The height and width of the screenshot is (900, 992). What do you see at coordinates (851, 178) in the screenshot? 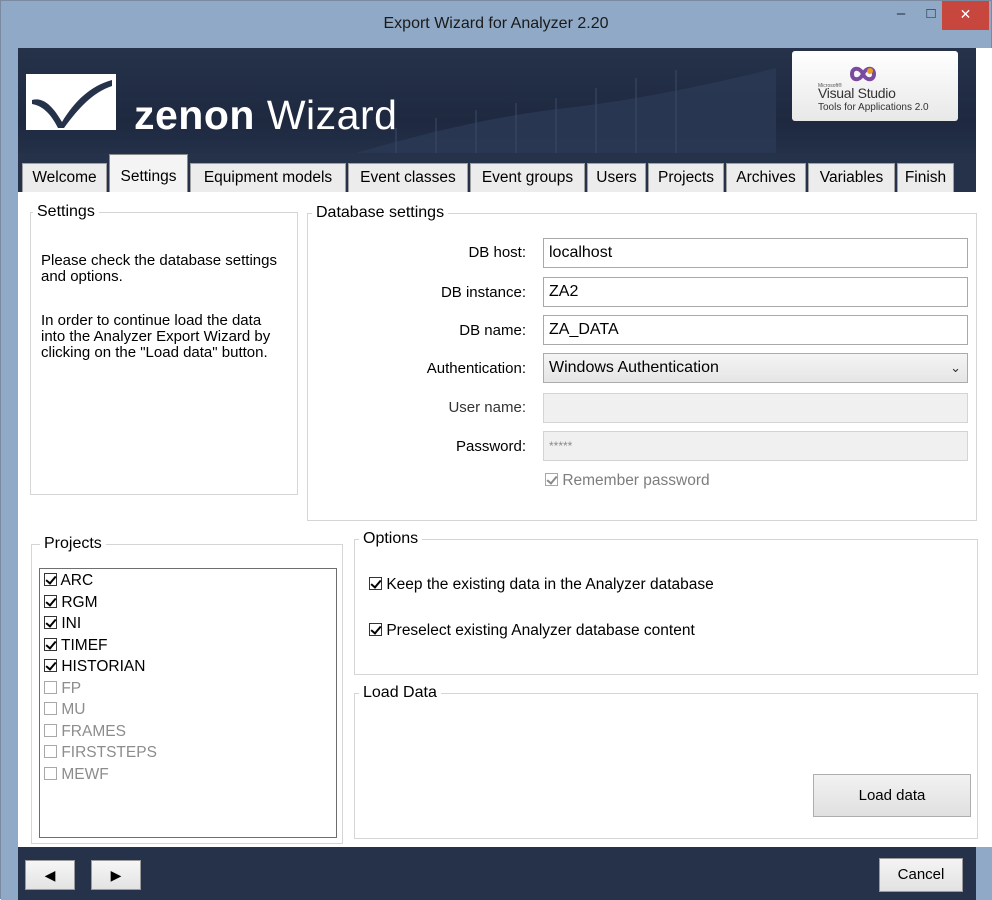
I see `tab-variables: Variables` at bounding box center [851, 178].